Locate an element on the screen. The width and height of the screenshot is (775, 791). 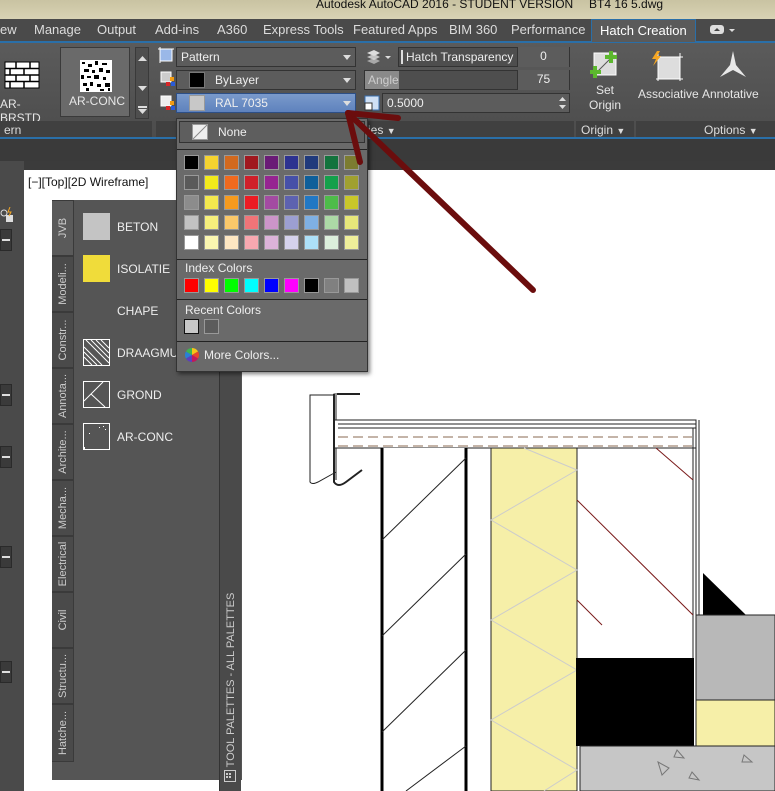
hatch-color-icon is located at coordinates (167, 78).